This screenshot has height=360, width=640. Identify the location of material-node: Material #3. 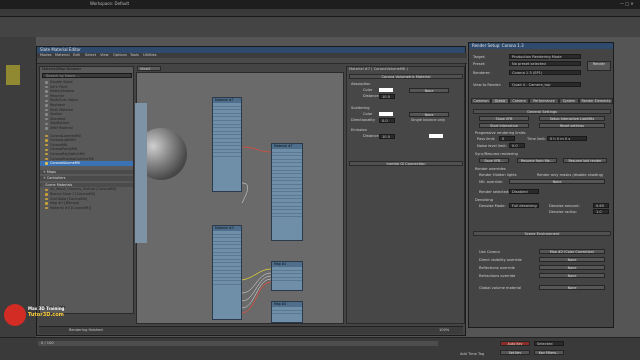
(227, 272).